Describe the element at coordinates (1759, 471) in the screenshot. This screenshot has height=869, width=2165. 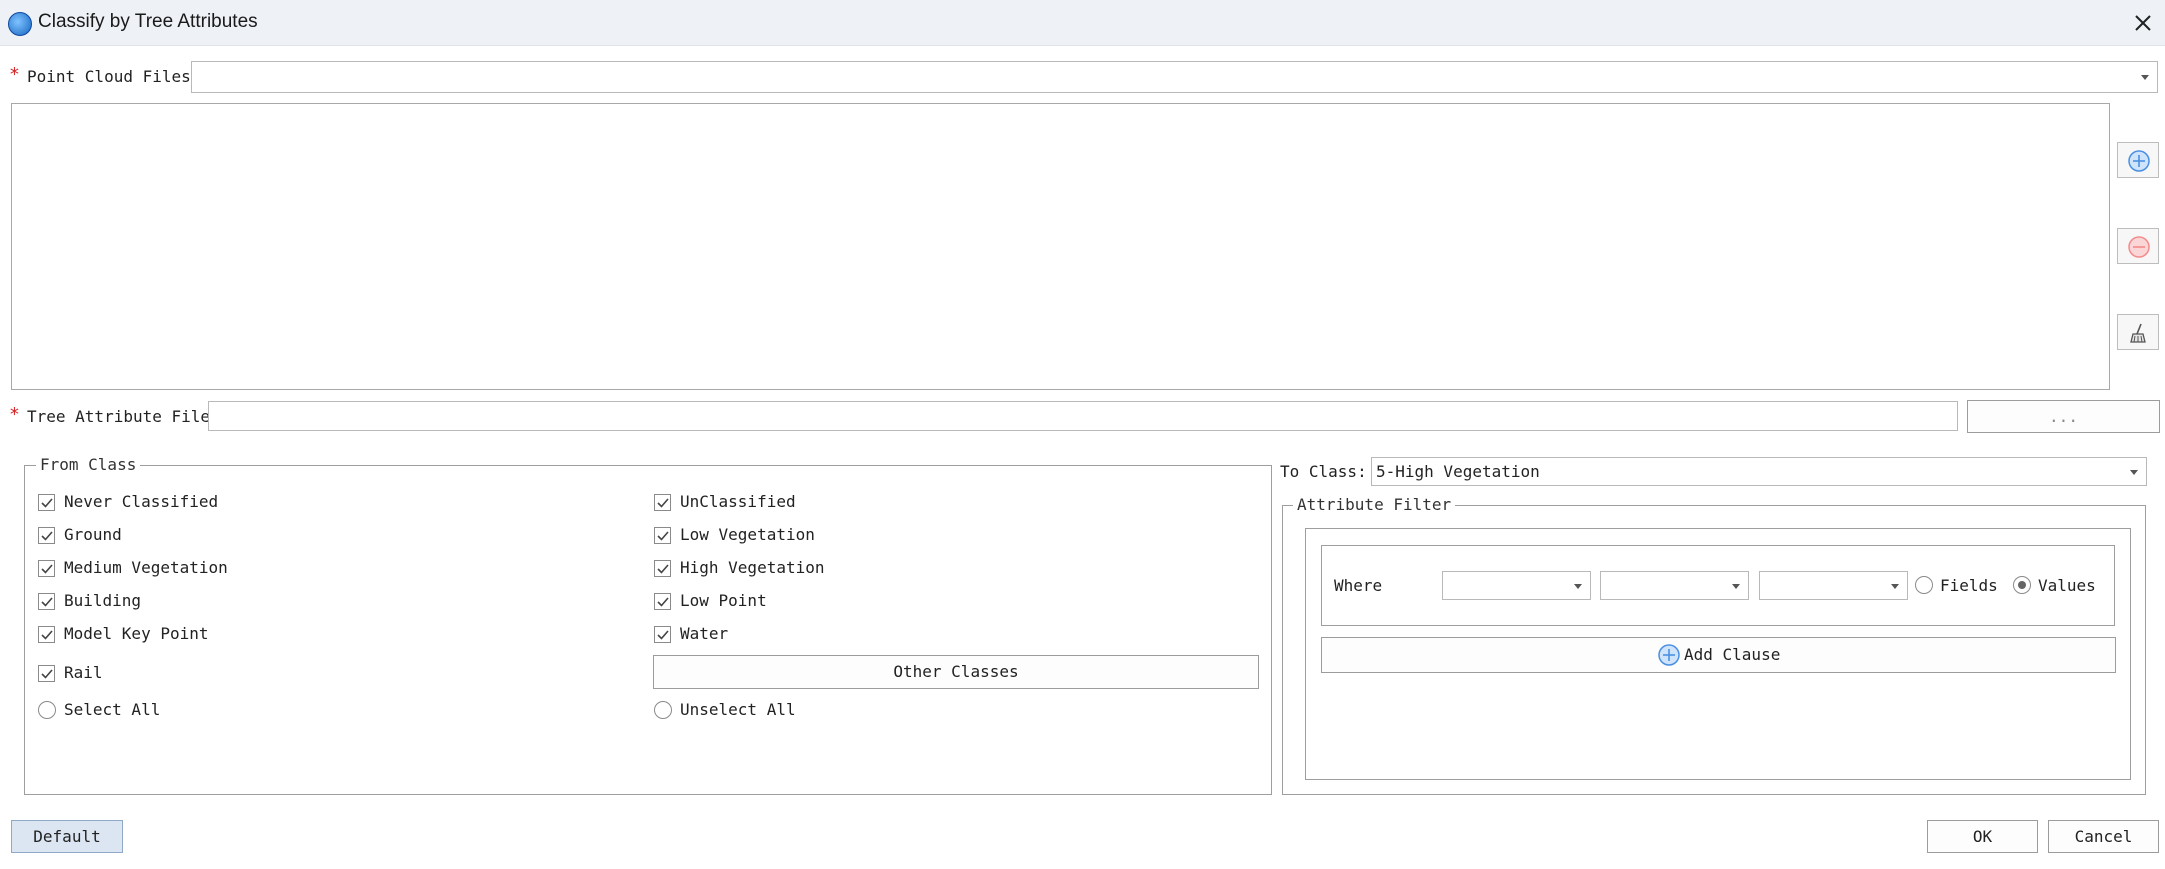
I see `to-class-combo: 5-High Vegetation` at that location.